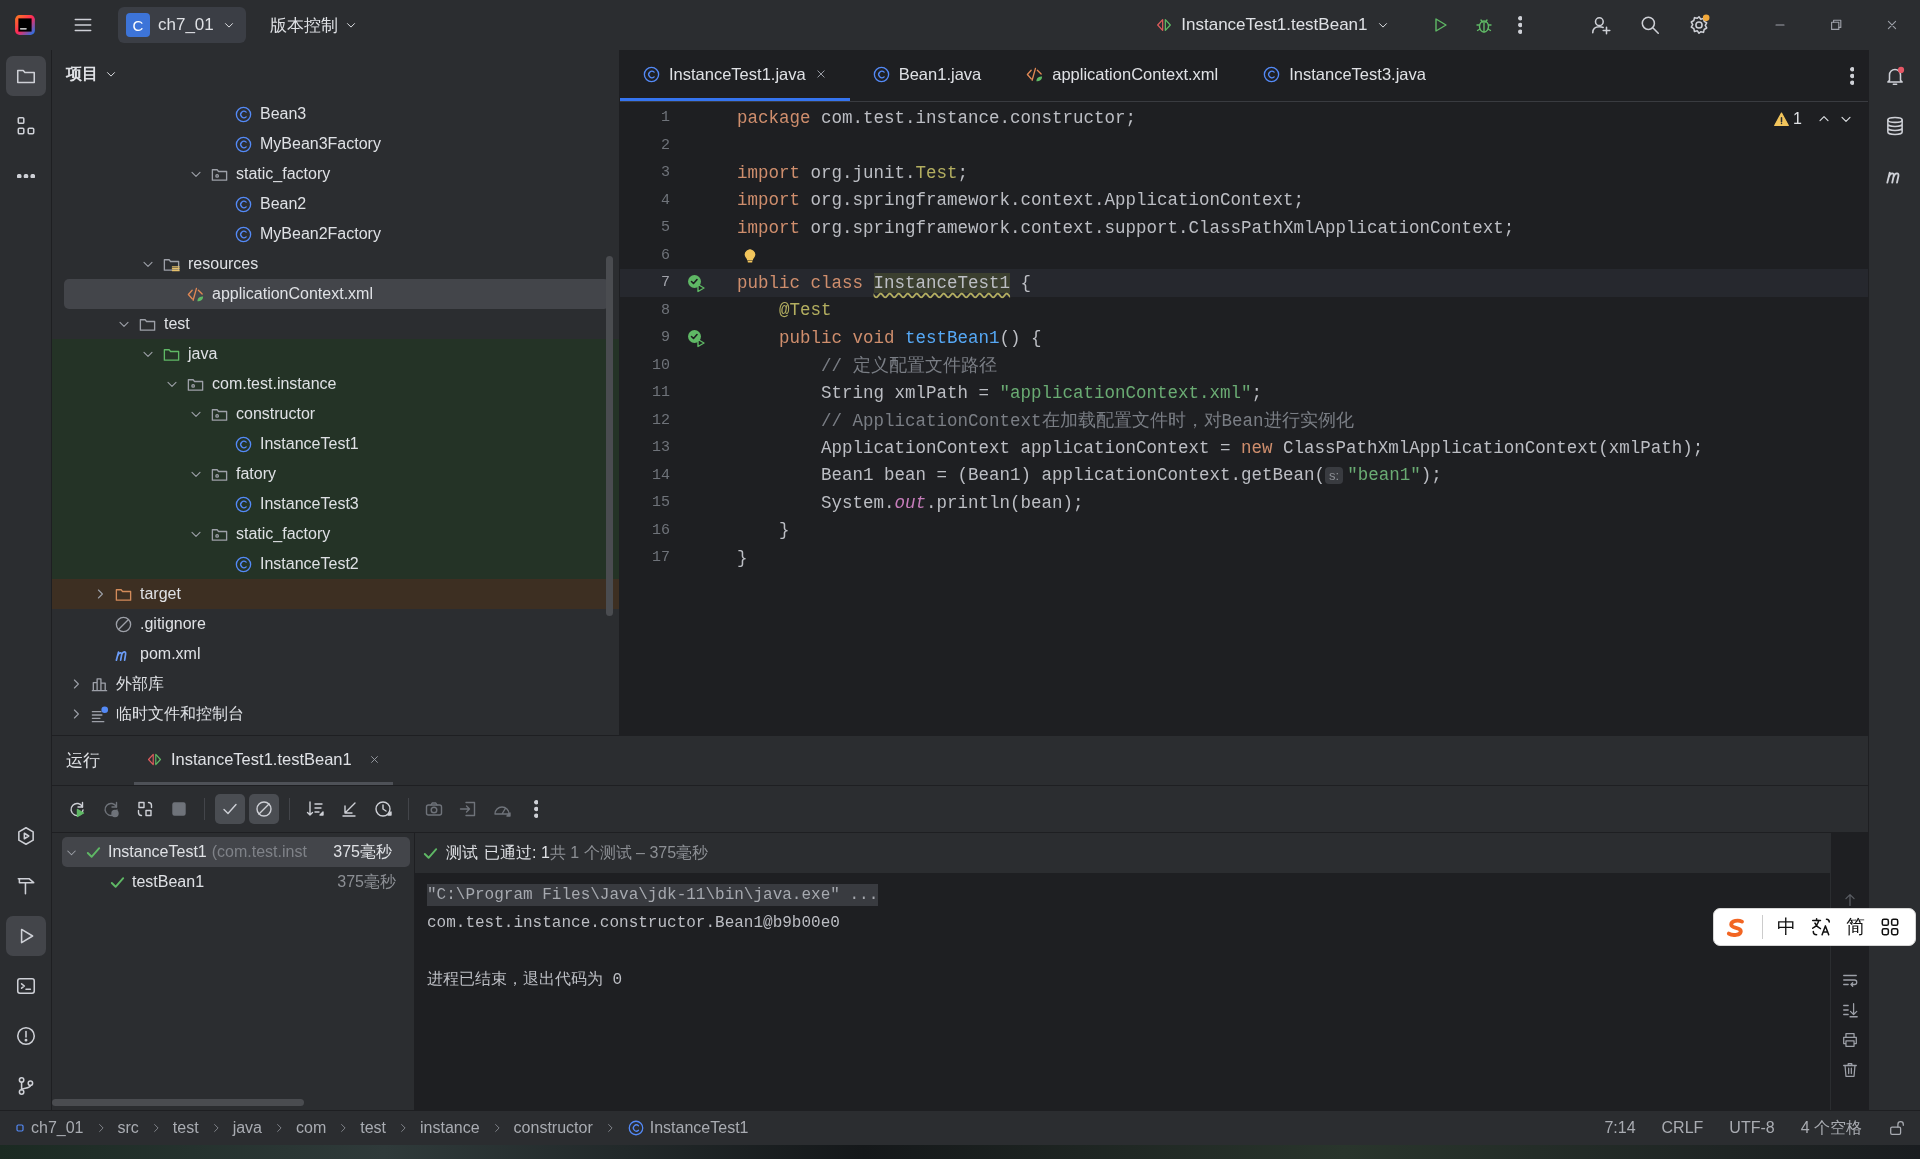 The image size is (1920, 1159). What do you see at coordinates (1122, 75) in the screenshot?
I see `editor-tab: applicationContext.xml` at bounding box center [1122, 75].